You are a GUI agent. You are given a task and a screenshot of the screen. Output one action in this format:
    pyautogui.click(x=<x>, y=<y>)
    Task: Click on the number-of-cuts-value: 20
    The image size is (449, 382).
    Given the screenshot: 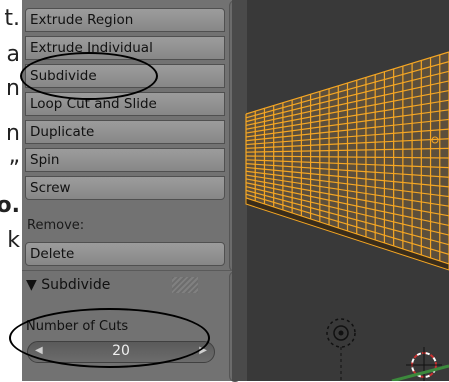 What is the action you would take?
    pyautogui.click(x=121, y=351)
    